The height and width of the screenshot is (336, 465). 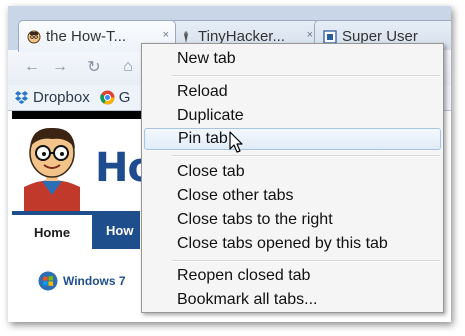 What do you see at coordinates (52, 230) in the screenshot?
I see `nav-home-link: Home` at bounding box center [52, 230].